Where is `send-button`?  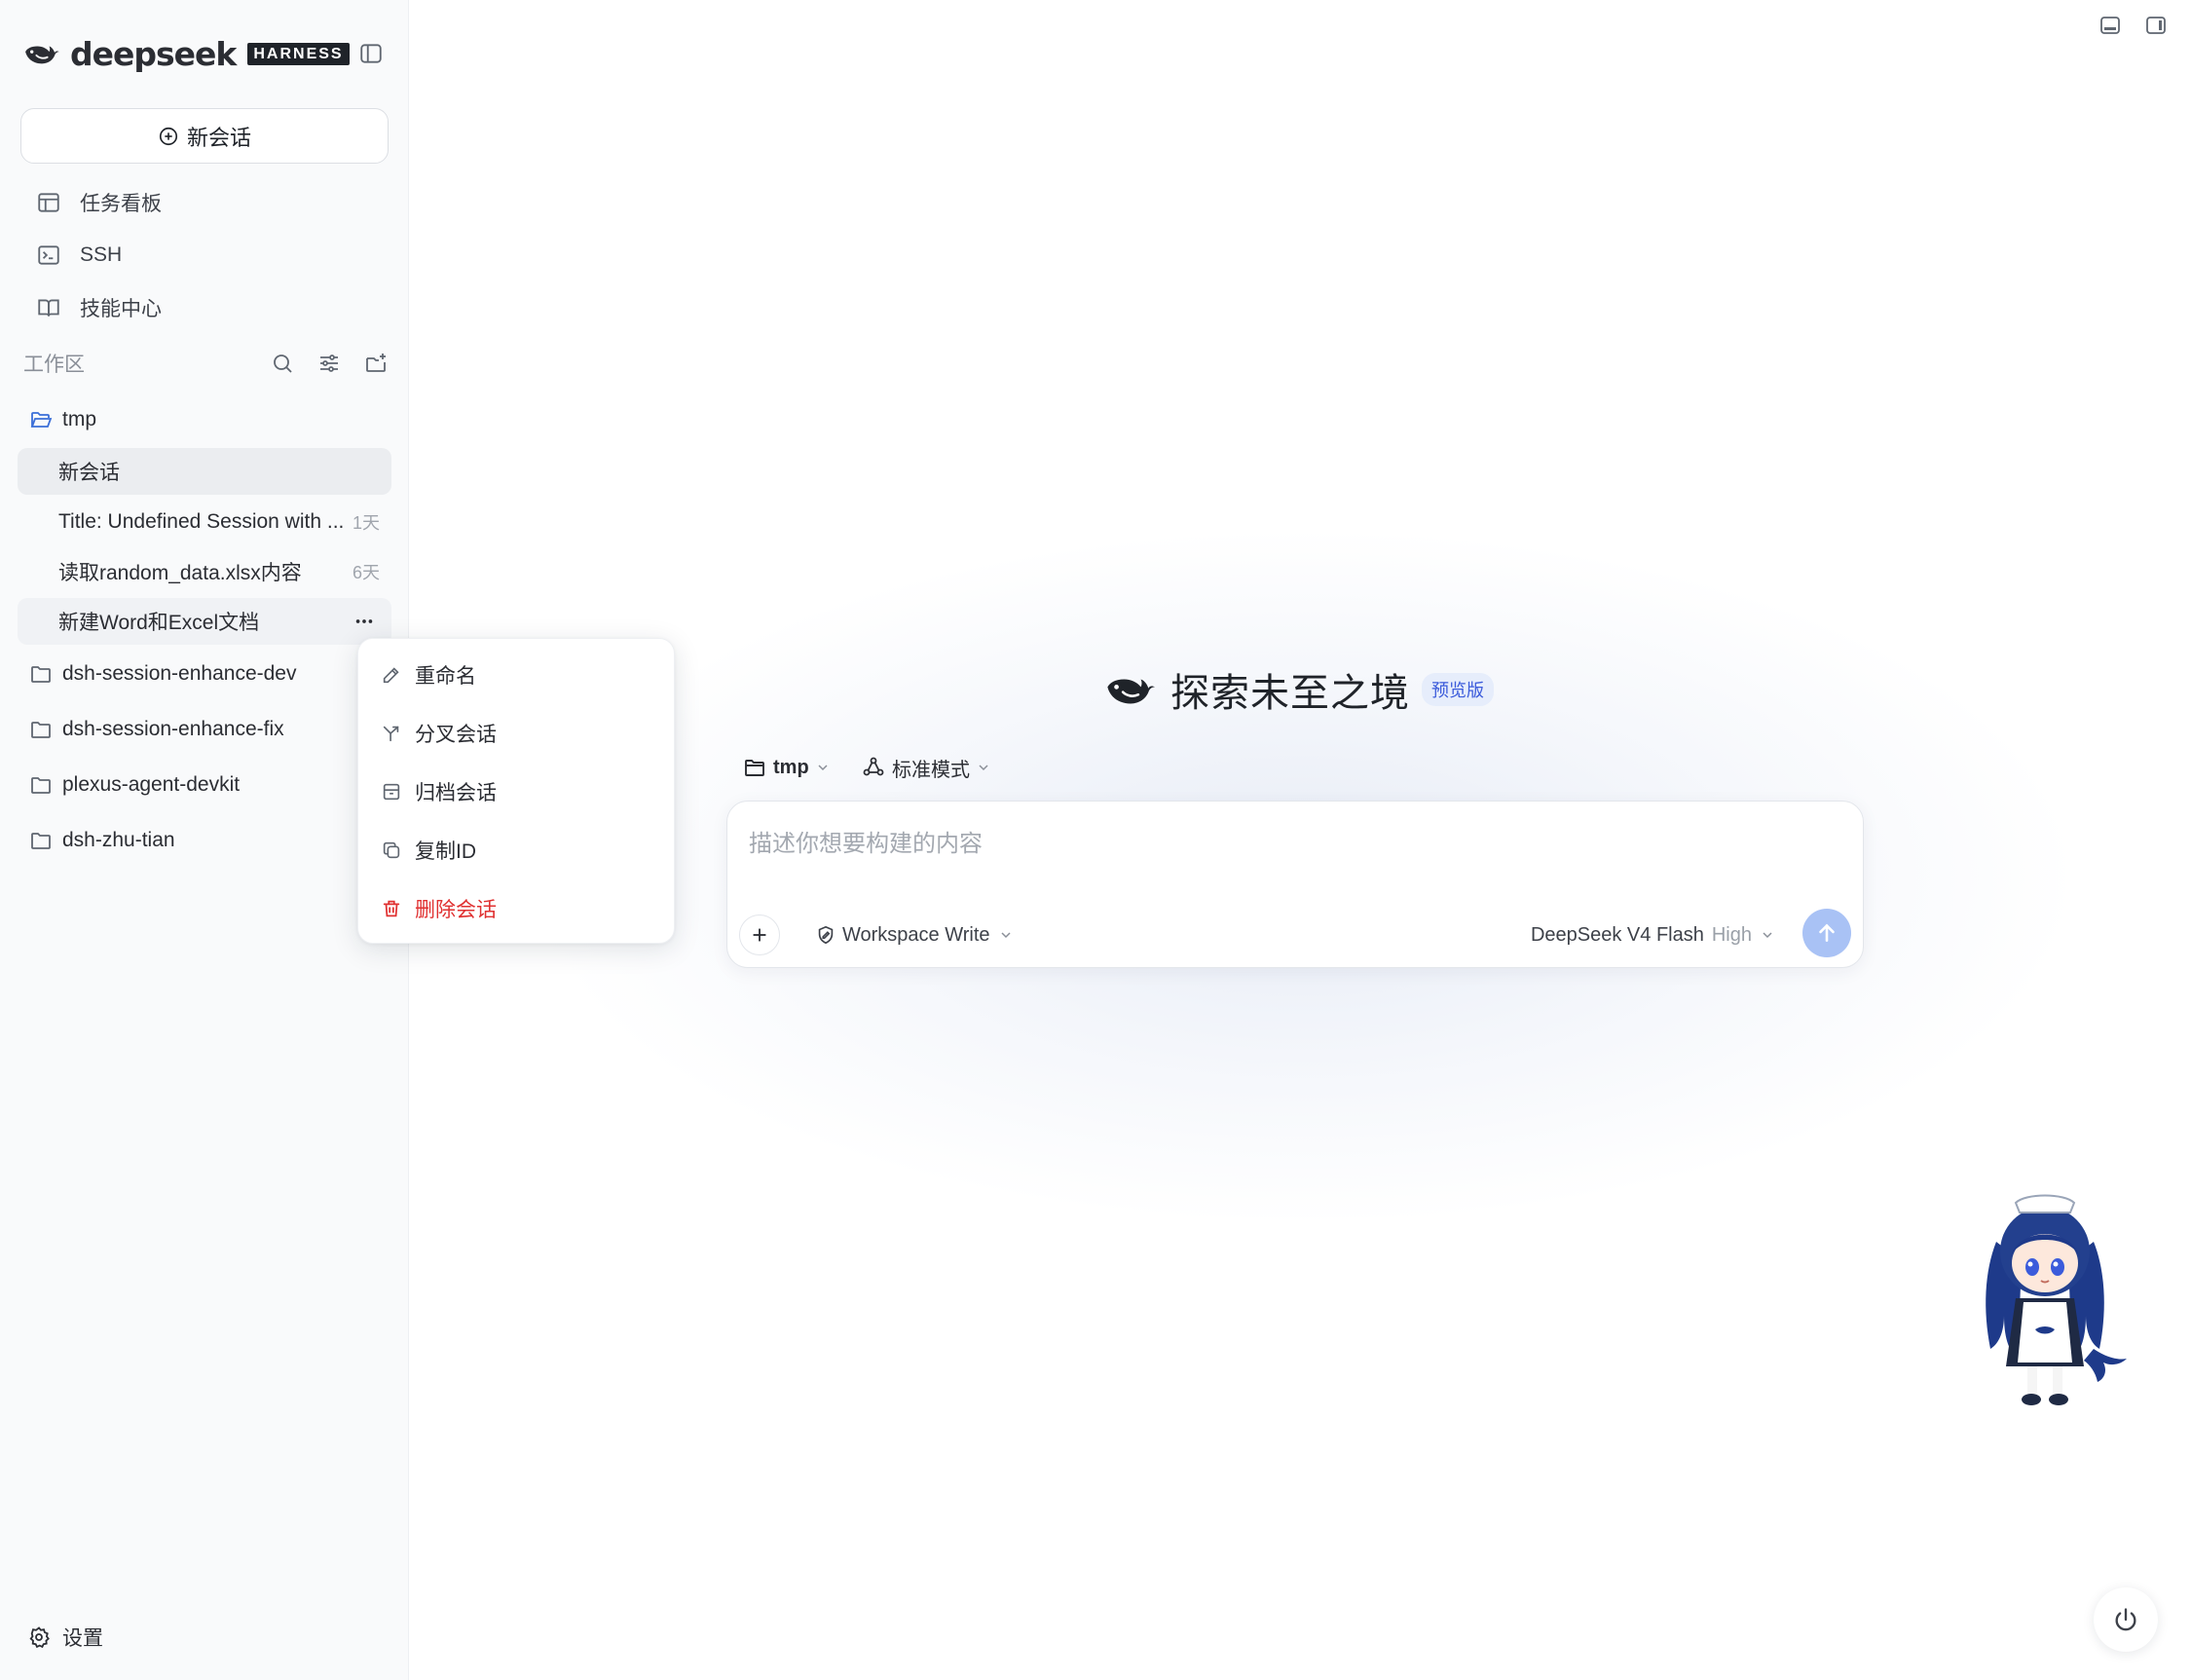
send-button is located at coordinates (1826, 933).